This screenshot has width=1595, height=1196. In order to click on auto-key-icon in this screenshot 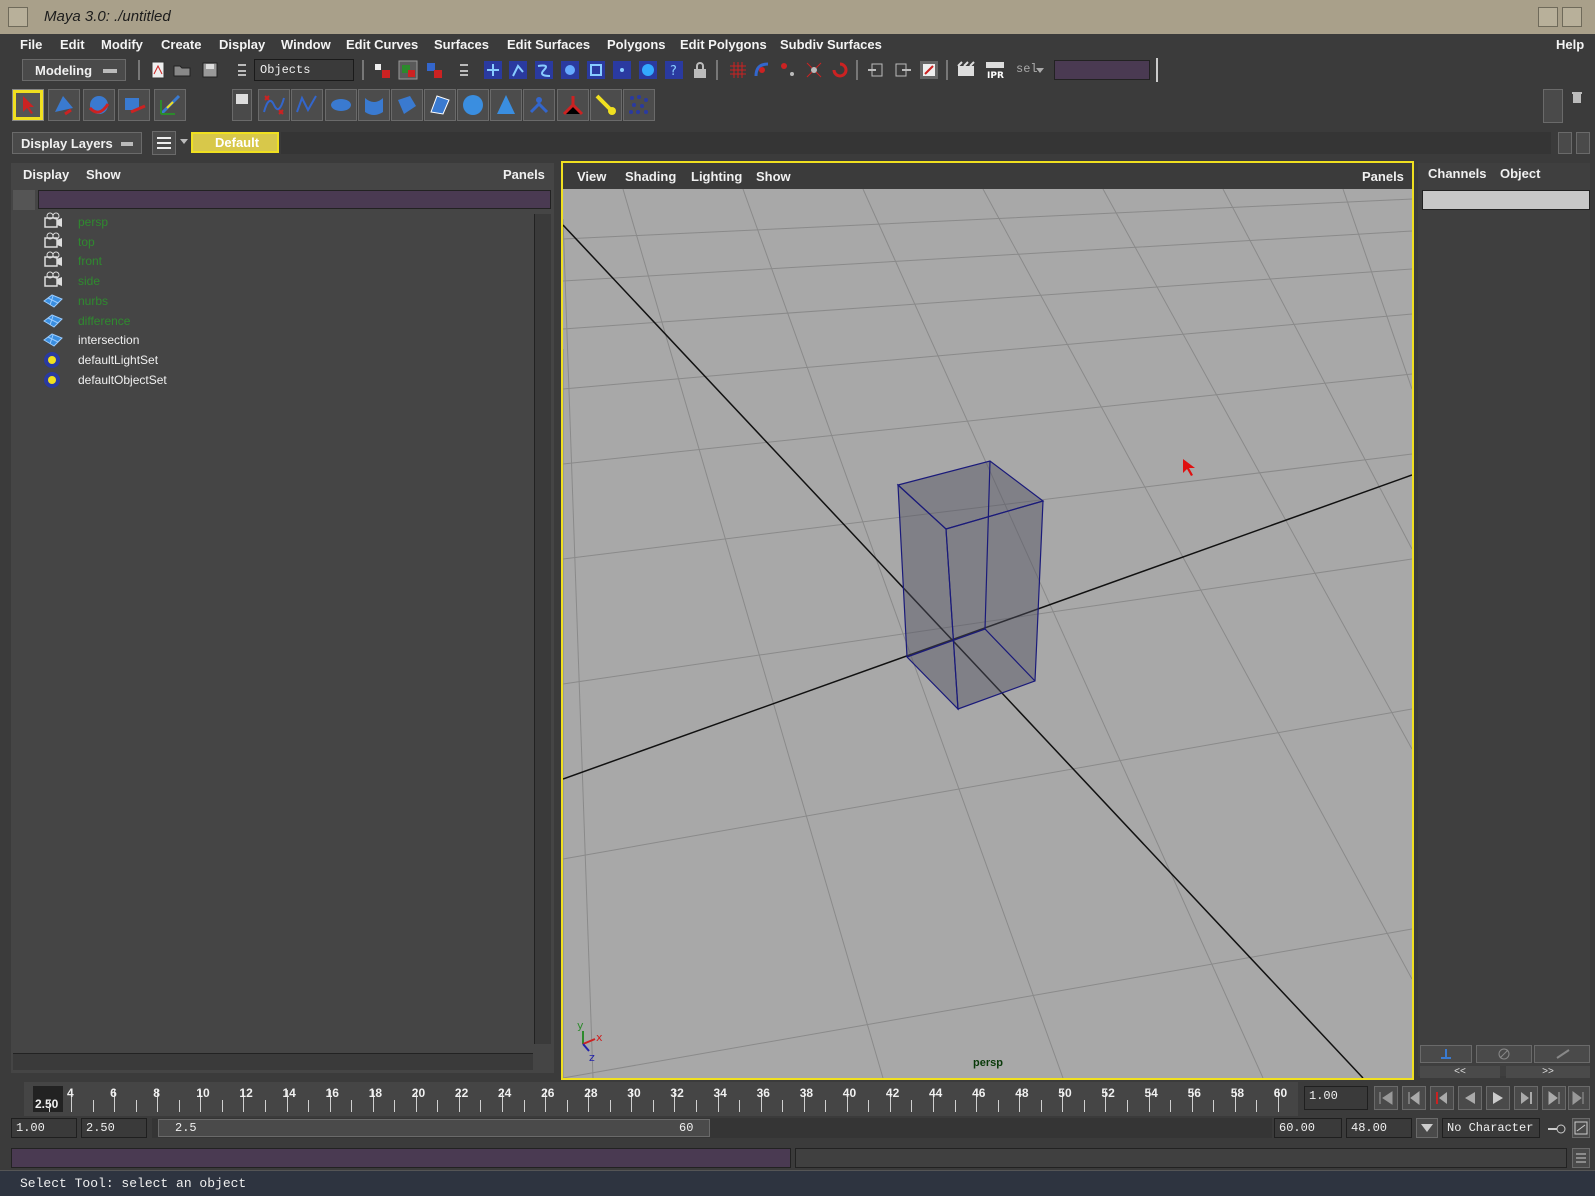, I will do `click(1557, 1129)`.